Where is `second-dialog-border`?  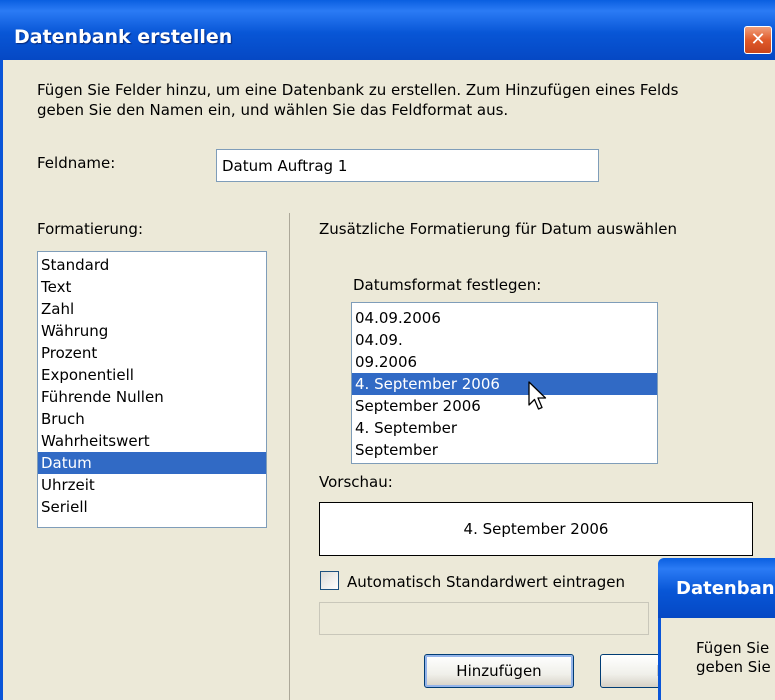
second-dialog-border is located at coordinates (659, 659).